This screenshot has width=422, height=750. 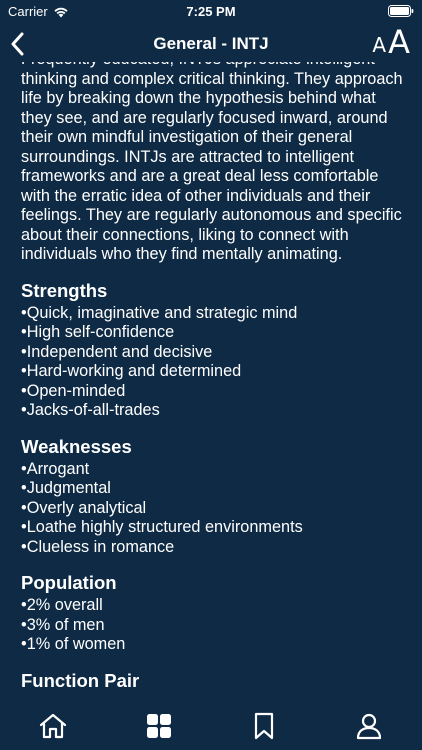 What do you see at coordinates (214, 606) in the screenshot?
I see `list-item: 2% overall` at bounding box center [214, 606].